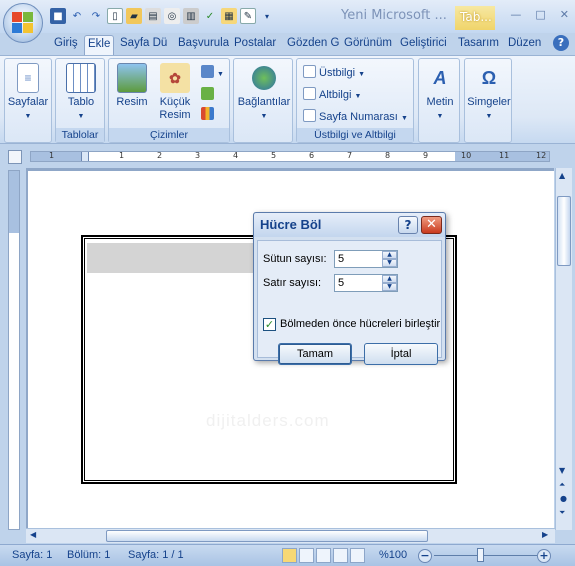 The image size is (575, 566). What do you see at coordinates (122, 155) in the screenshot?
I see `ruler-tick-label: 1` at bounding box center [122, 155].